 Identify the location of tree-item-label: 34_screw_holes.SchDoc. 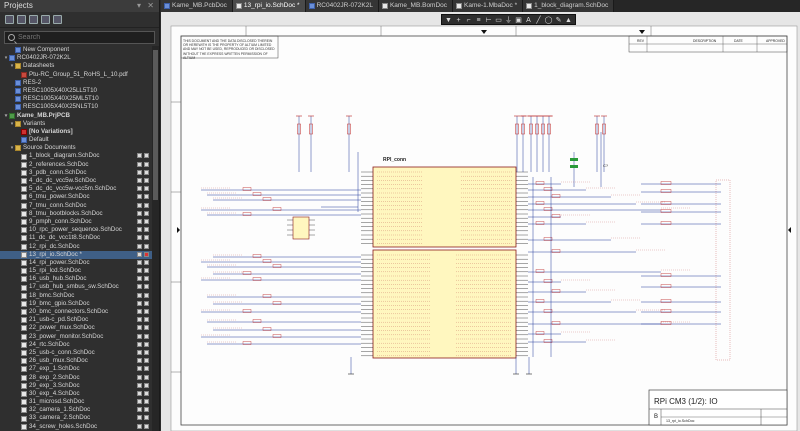
(63, 426).